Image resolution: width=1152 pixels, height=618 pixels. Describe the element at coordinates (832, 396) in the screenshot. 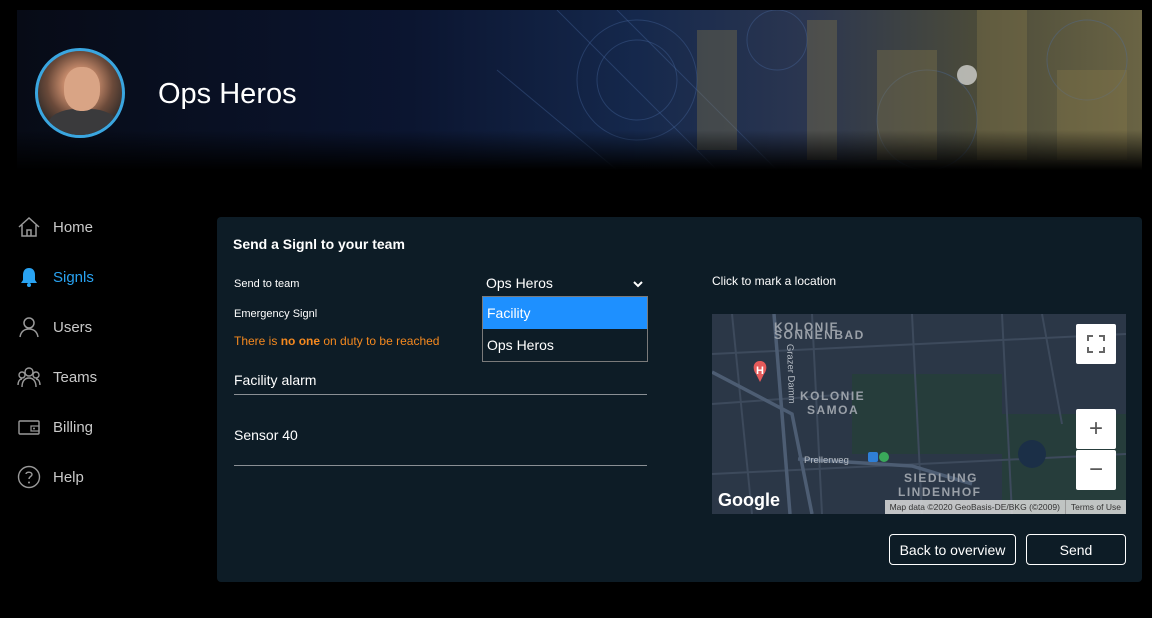

I see `map-place-label: KOLONIE` at that location.